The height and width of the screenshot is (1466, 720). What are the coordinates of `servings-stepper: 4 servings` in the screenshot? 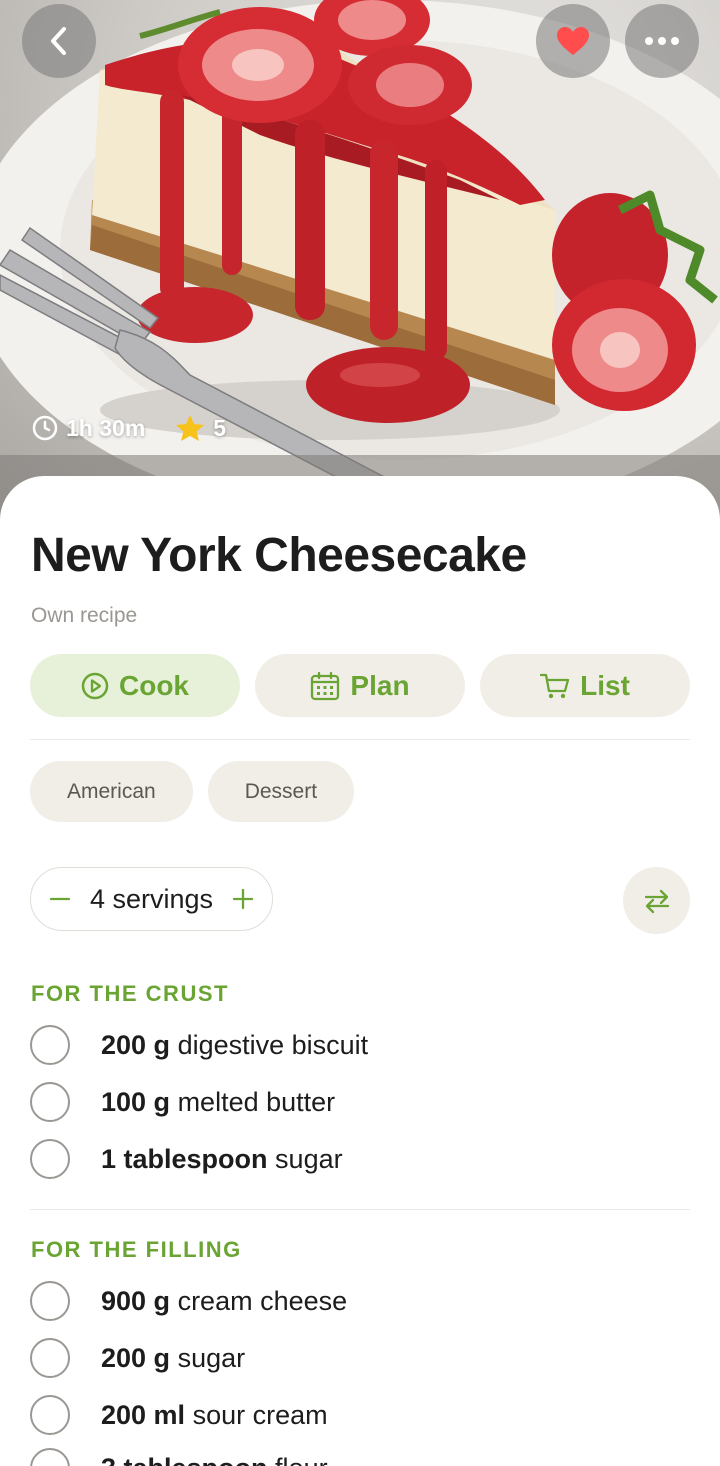 It's located at (151, 899).